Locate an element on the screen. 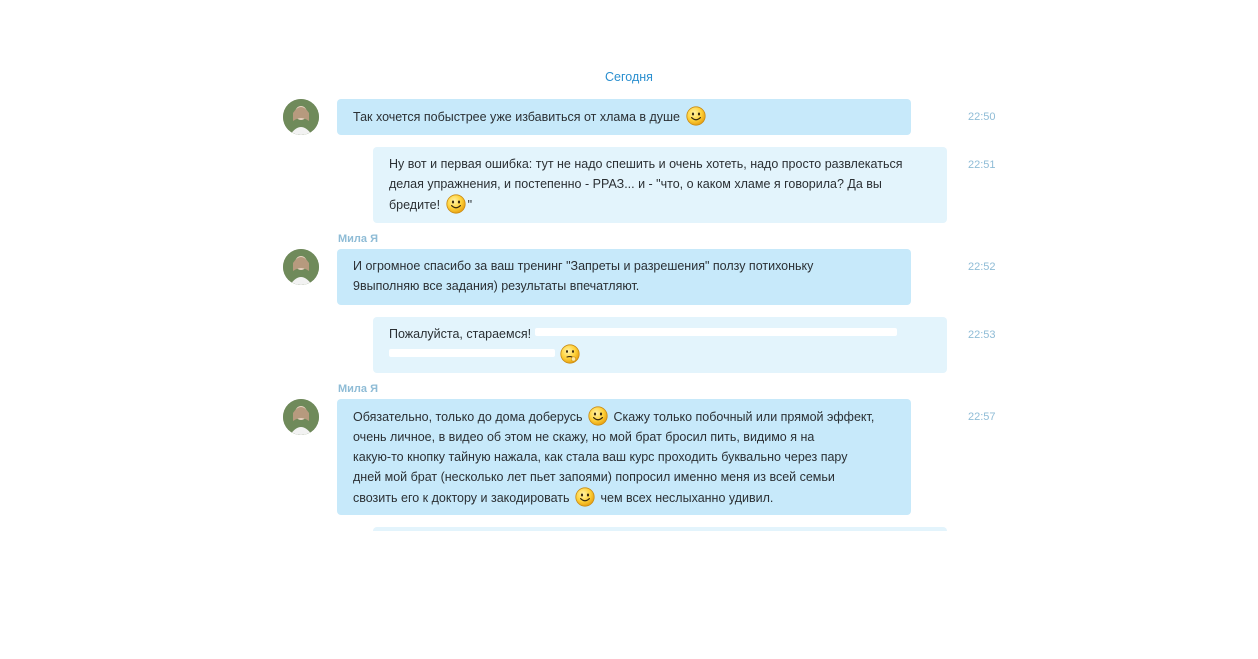 This screenshot has height=659, width=1258. date-separator: Сегодня is located at coordinates (629, 77).